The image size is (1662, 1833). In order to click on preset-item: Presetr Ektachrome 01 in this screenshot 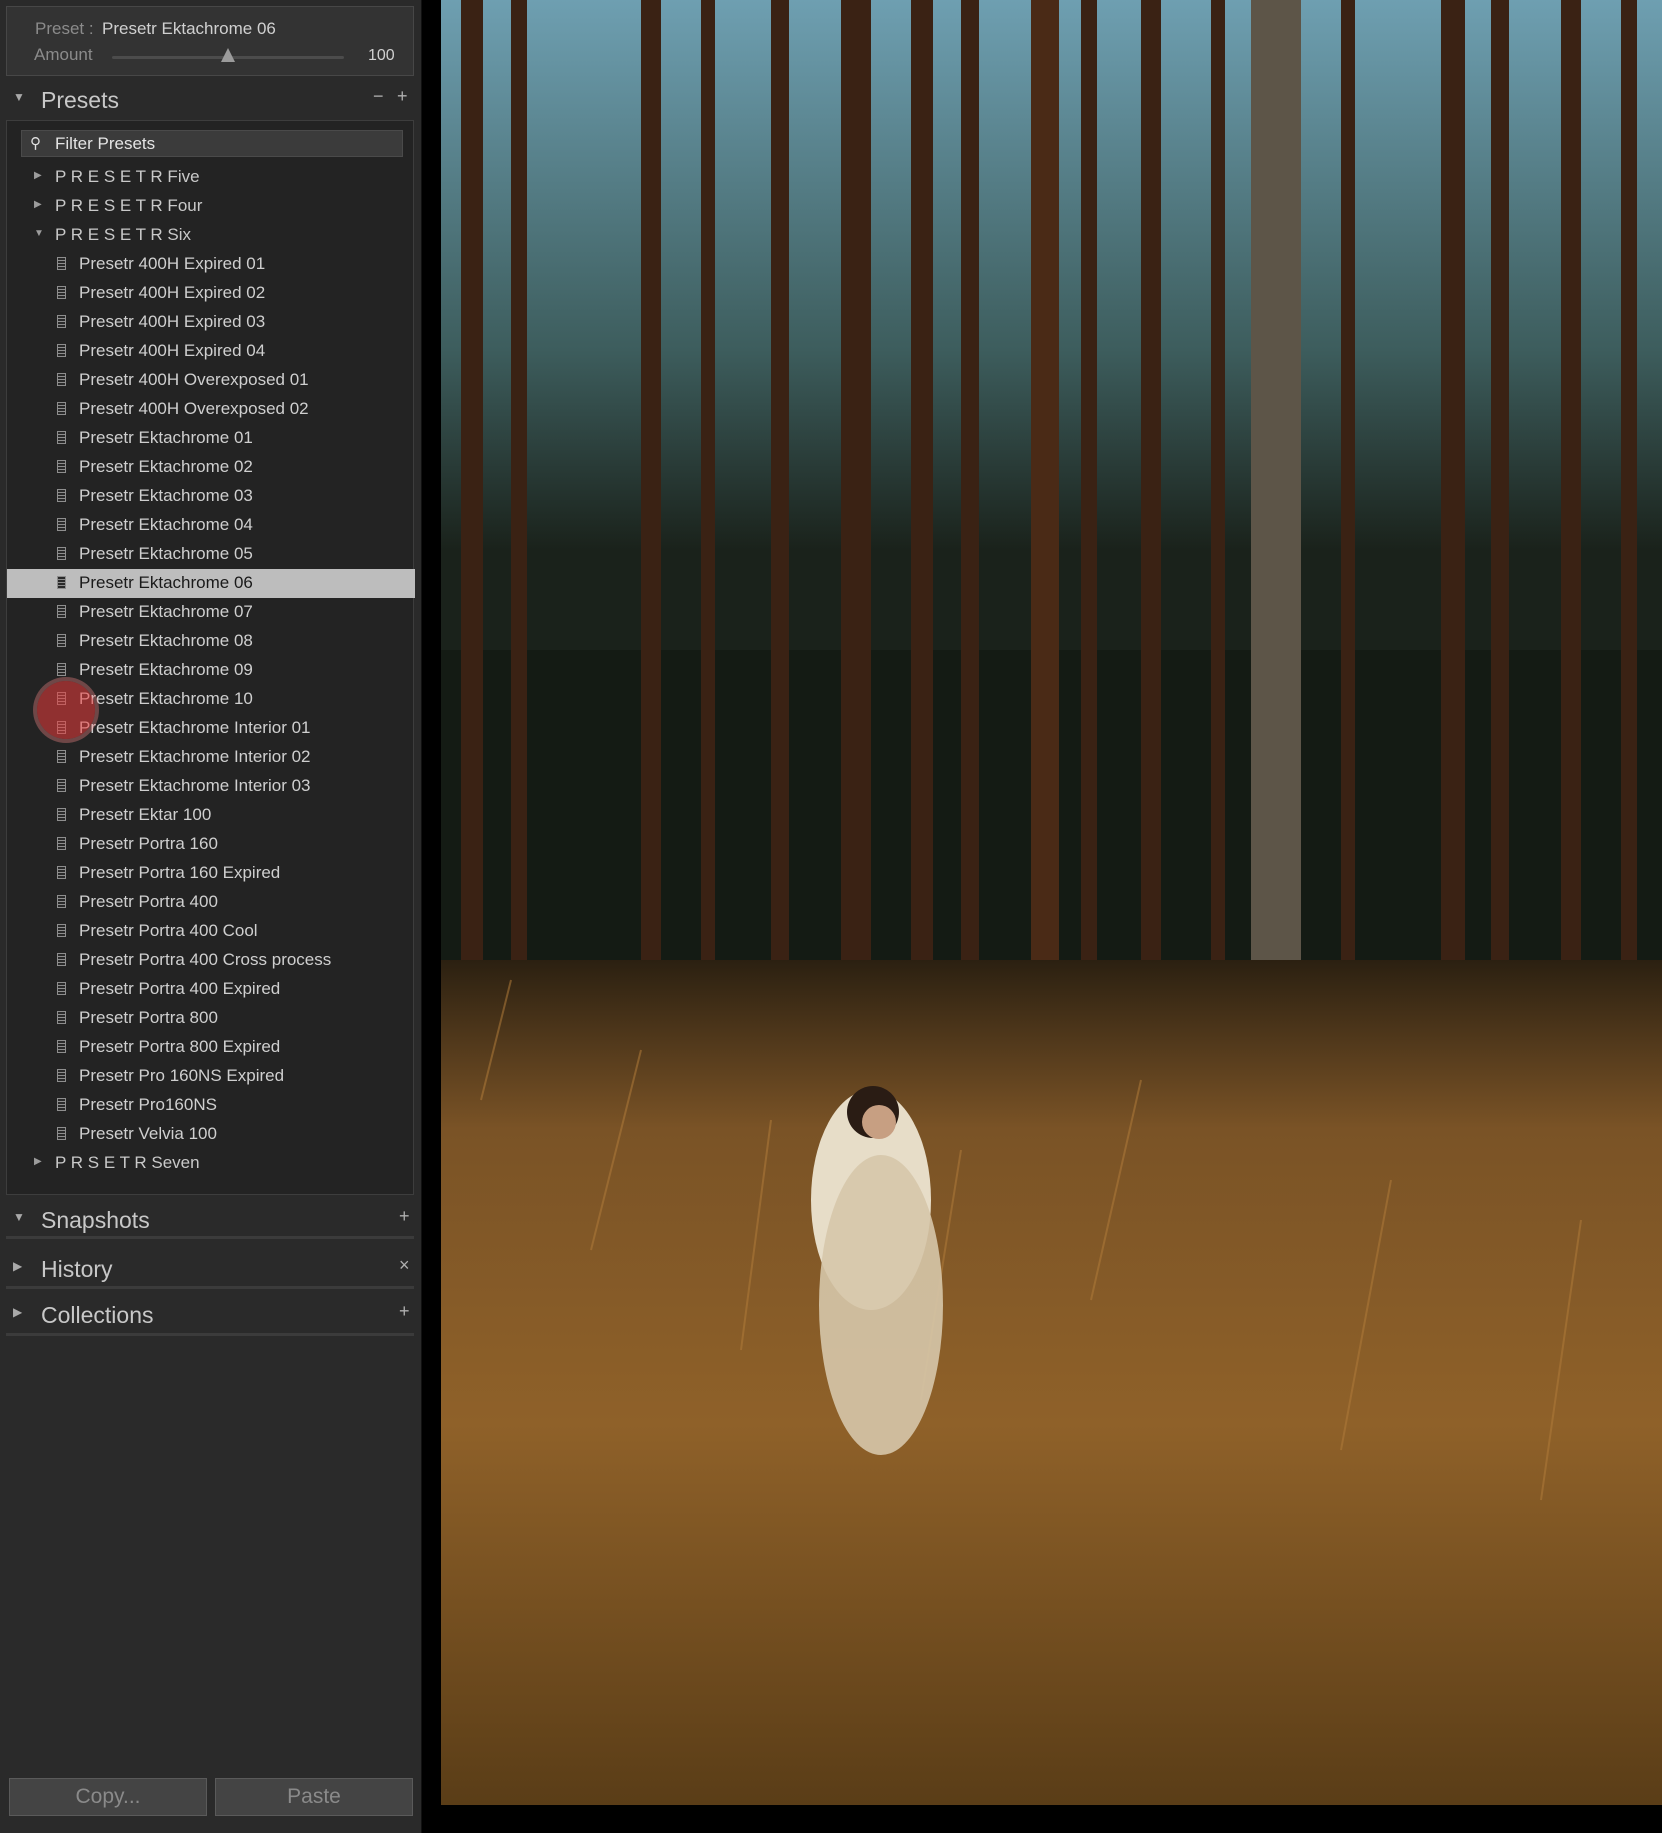, I will do `click(211, 438)`.